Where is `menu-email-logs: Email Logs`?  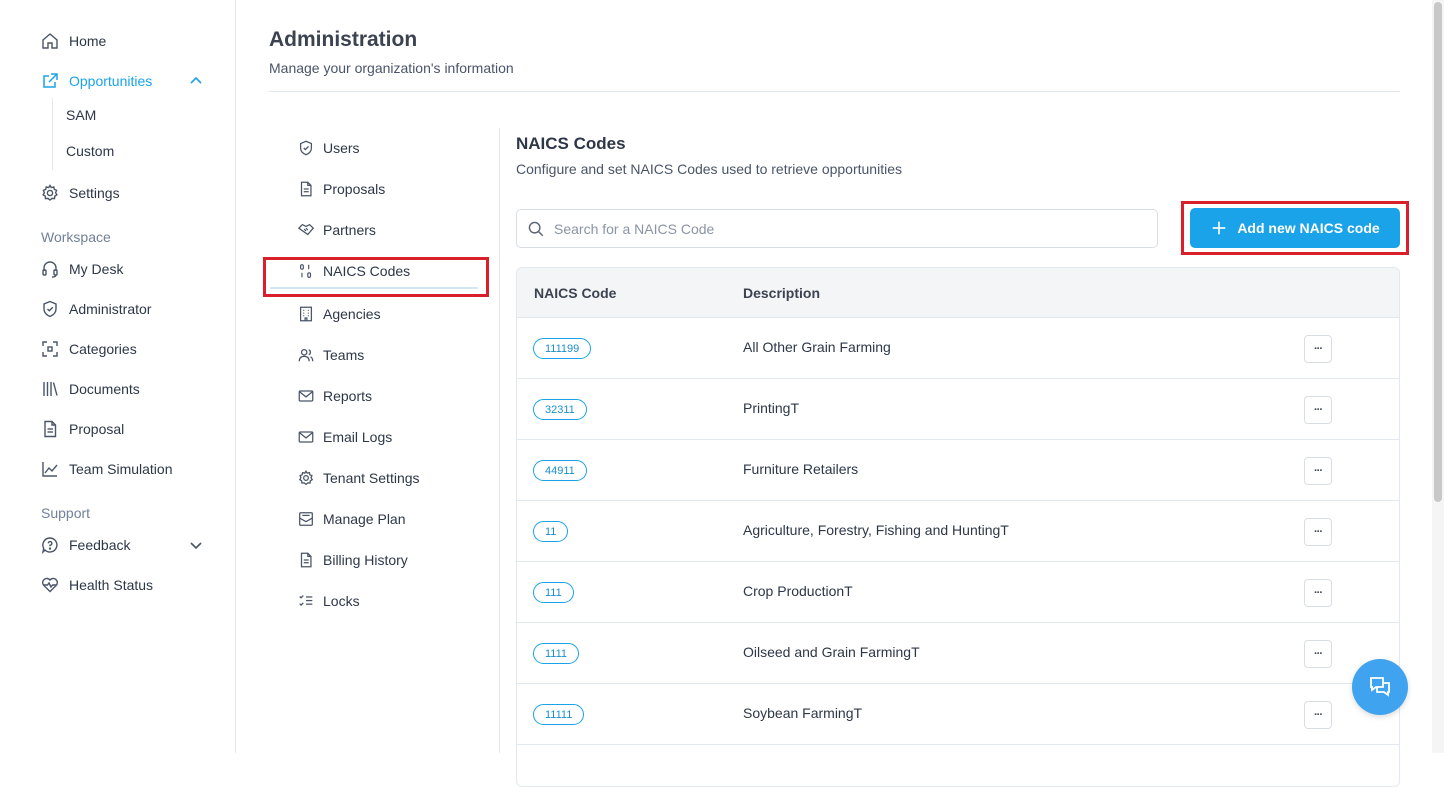 menu-email-logs: Email Logs is located at coordinates (344, 437).